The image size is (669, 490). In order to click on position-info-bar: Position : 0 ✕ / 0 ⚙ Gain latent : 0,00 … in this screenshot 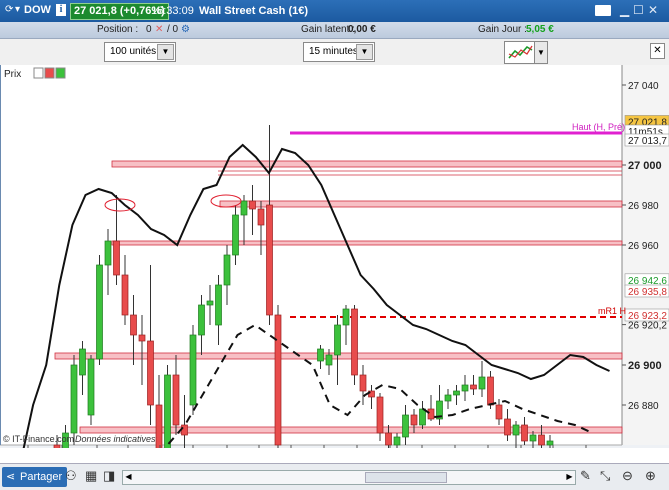, I will do `click(334, 30)`.